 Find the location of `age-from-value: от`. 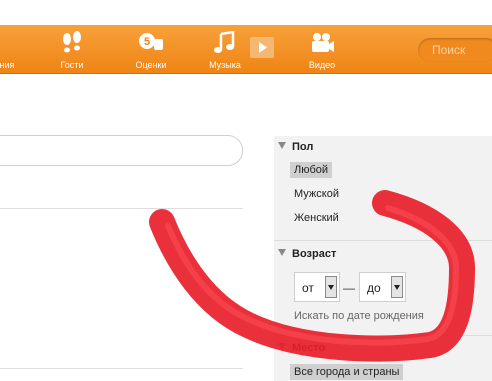

age-from-value: от is located at coordinates (308, 288).